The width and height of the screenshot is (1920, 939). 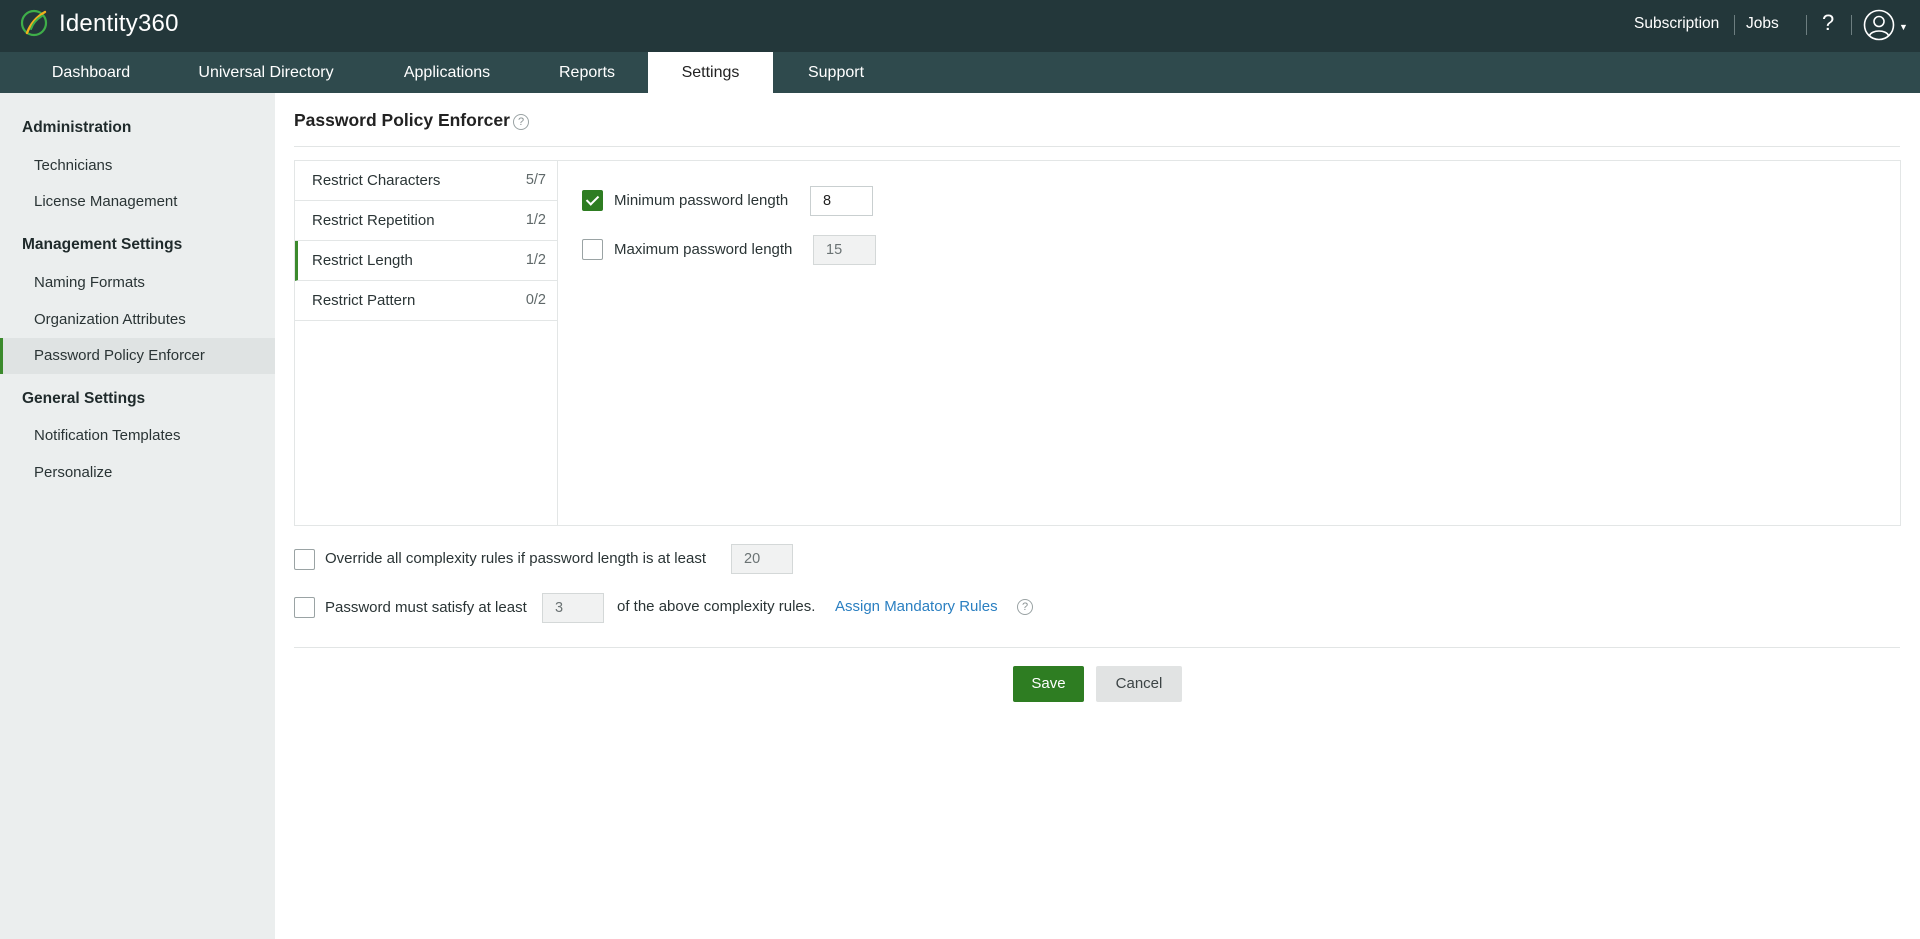 I want to click on sidebar-heading-management-settings: Management Settings, so click(x=102, y=244).